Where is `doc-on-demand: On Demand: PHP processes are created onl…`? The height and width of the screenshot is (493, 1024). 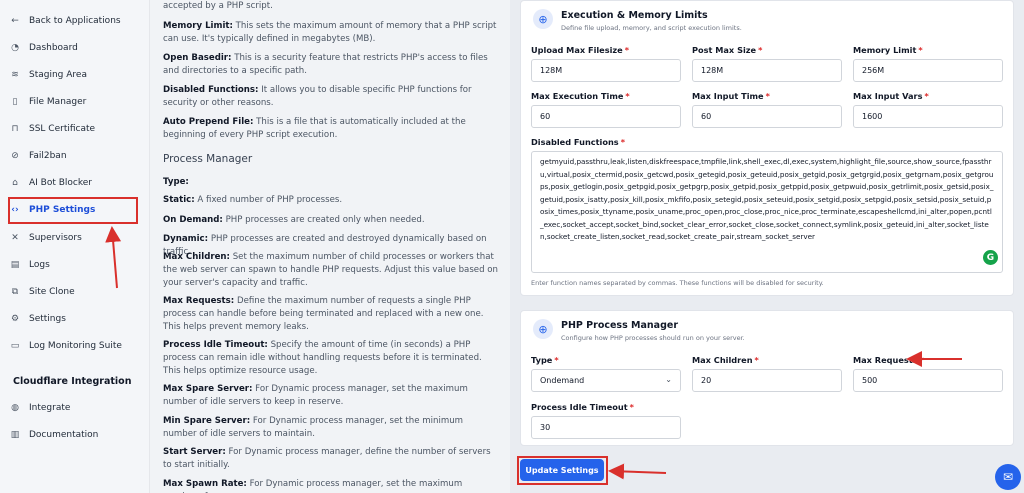 doc-on-demand: On Demand: PHP processes are created onl… is located at coordinates (294, 220).